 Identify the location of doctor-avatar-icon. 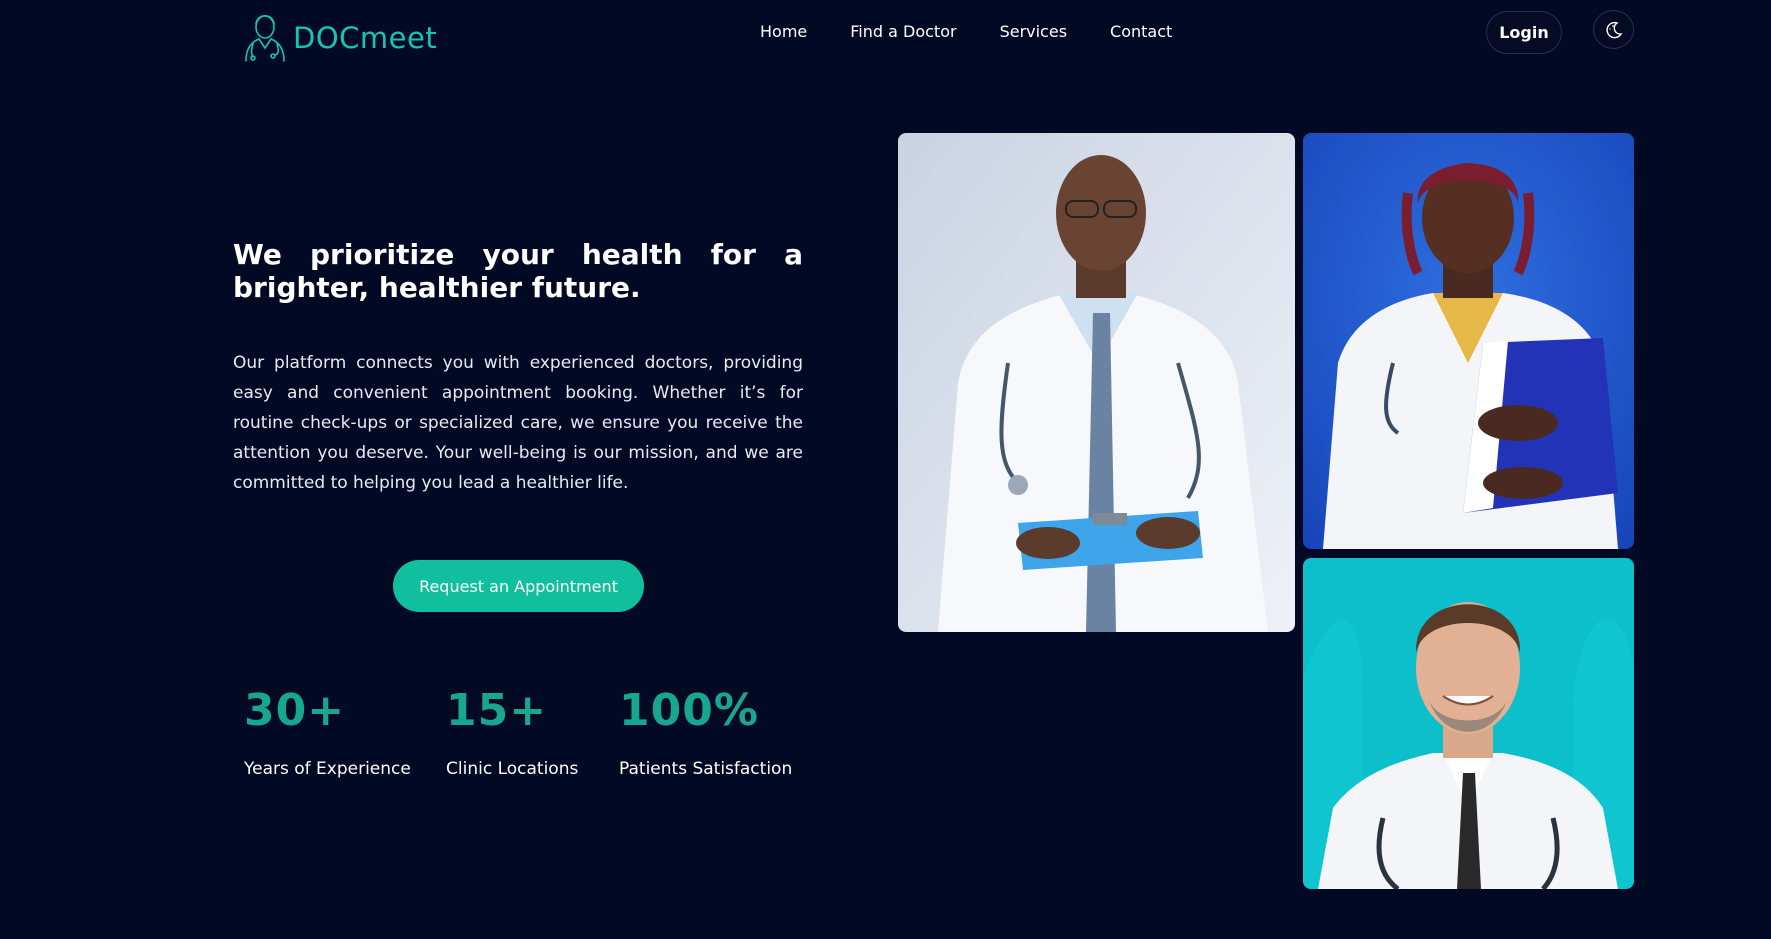
(265, 38).